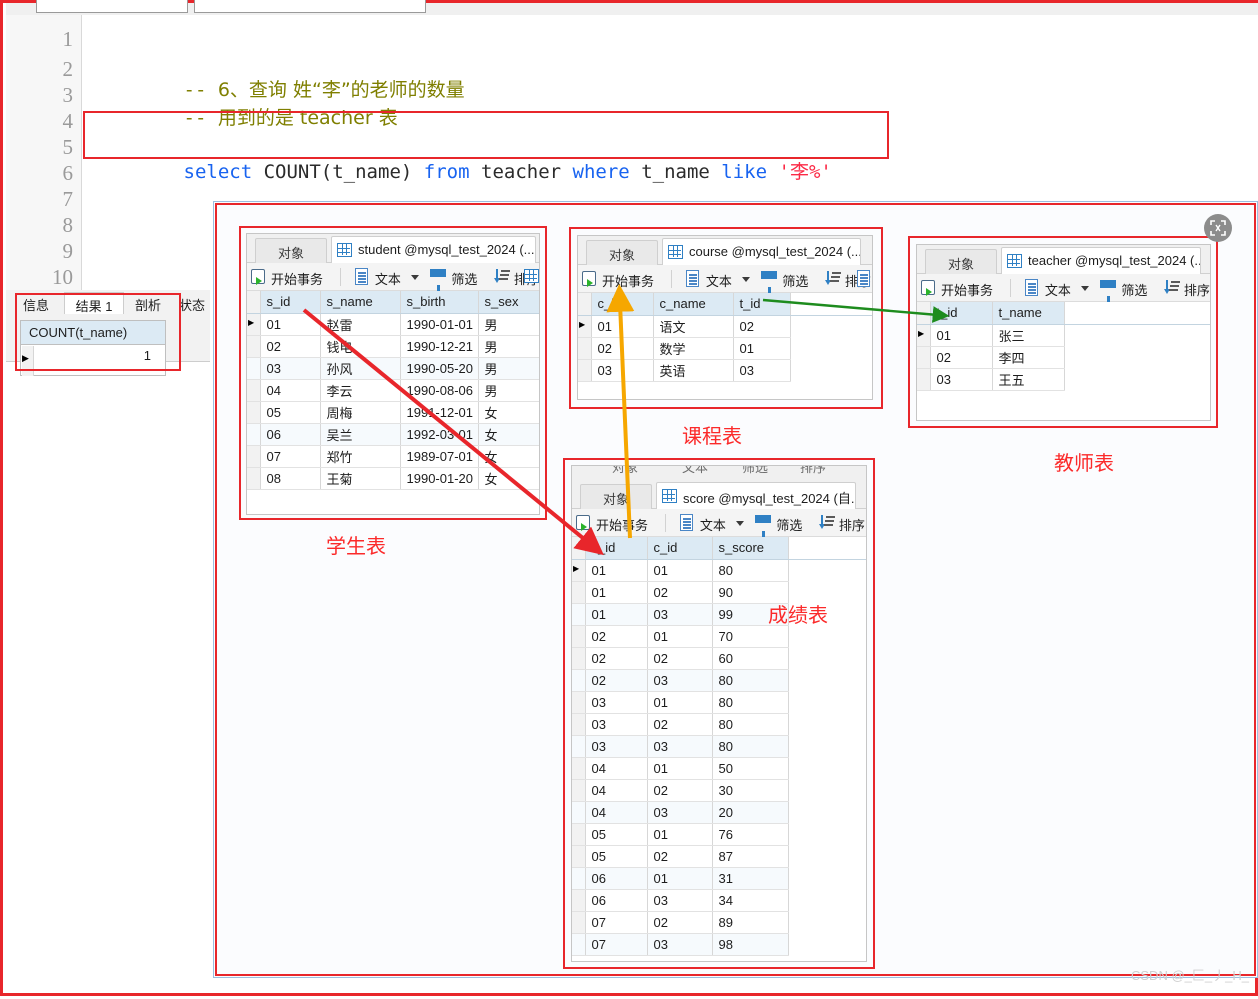 This screenshot has height=999, width=1258. Describe the element at coordinates (1028, 357) in the screenshot. I see `cell: 李四` at that location.